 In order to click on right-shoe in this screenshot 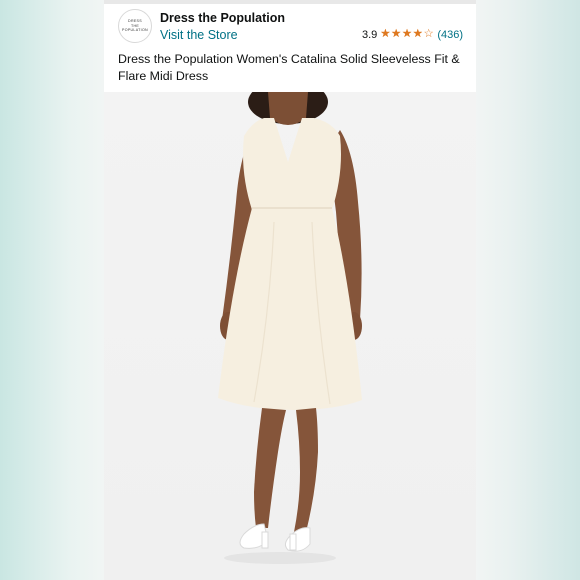, I will do `click(297, 539)`.